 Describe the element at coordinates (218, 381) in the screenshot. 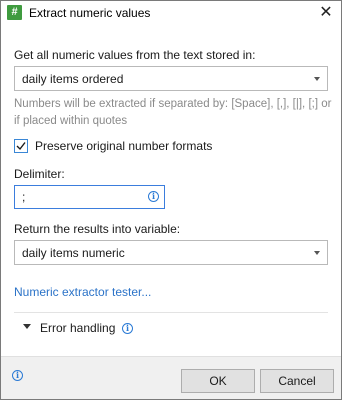

I see `ok-button: OK` at that location.